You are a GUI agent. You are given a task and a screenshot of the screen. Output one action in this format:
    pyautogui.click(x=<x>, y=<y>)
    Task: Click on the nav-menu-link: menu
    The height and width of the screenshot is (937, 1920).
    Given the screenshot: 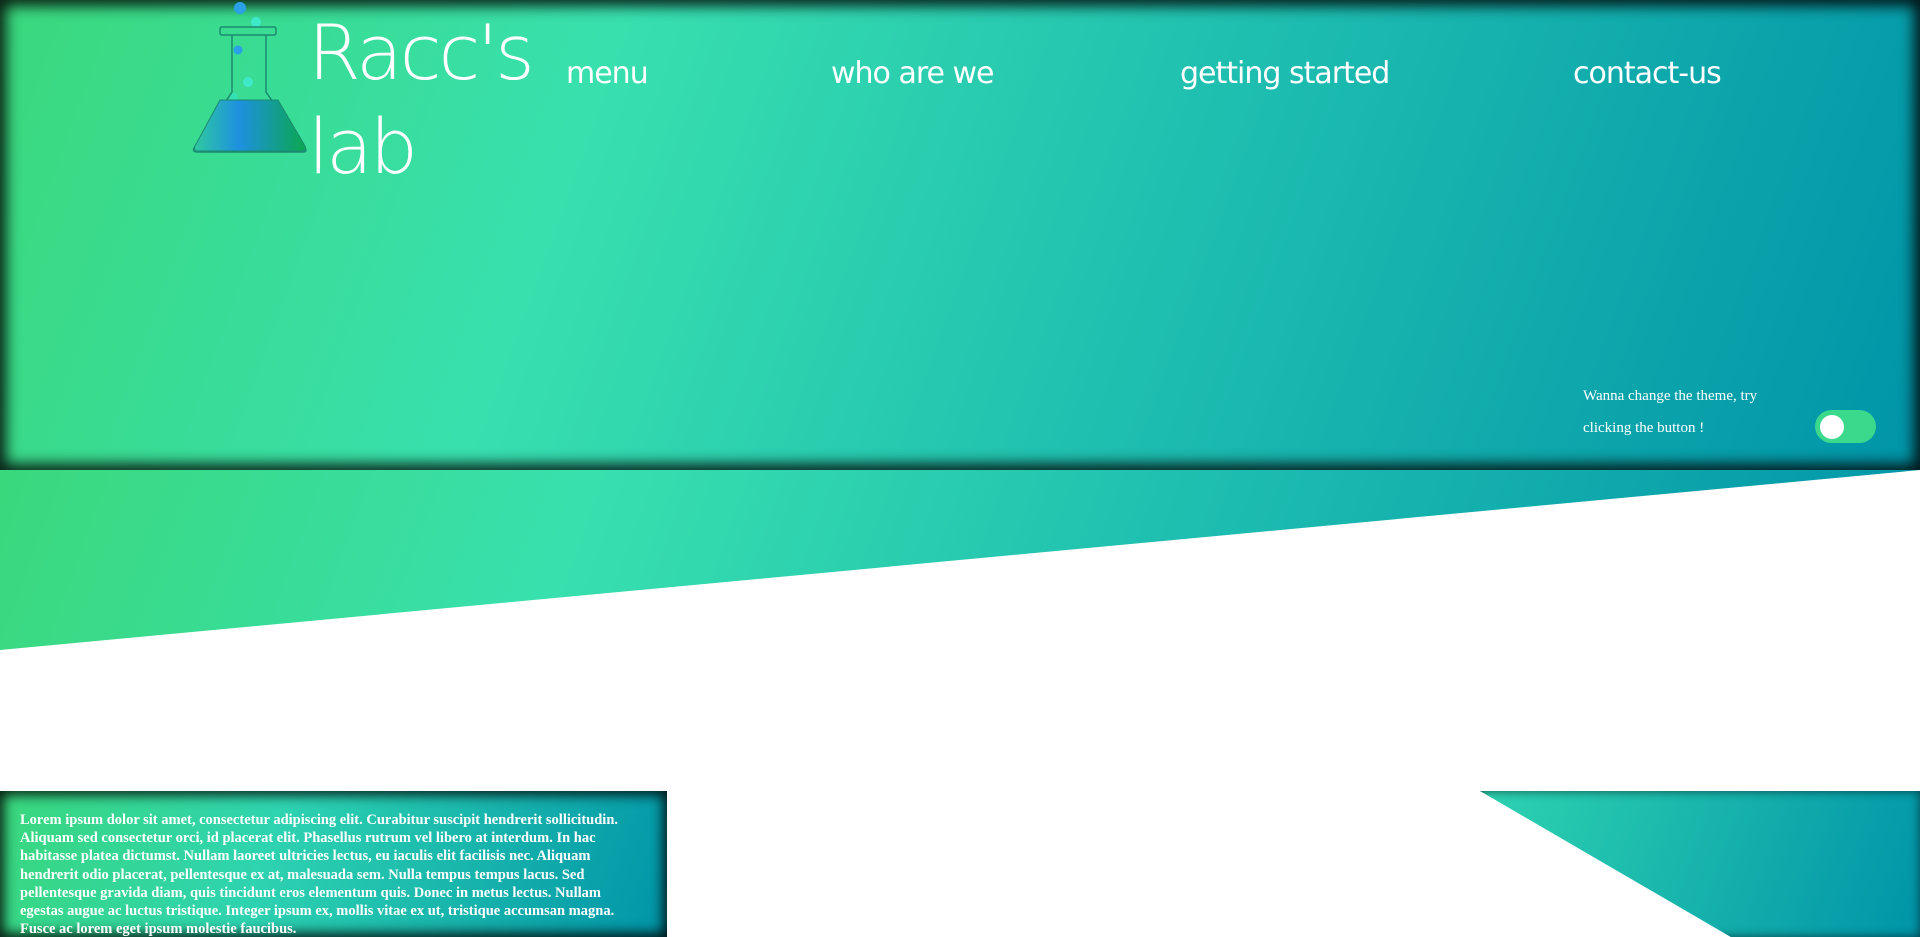 What is the action you would take?
    pyautogui.click(x=607, y=73)
    